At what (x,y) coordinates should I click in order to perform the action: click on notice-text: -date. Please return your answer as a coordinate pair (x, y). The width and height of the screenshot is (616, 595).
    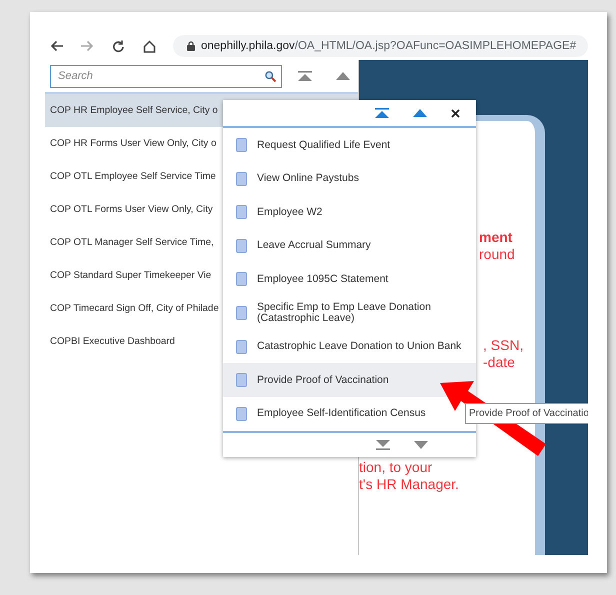
    Looking at the image, I should click on (499, 362).